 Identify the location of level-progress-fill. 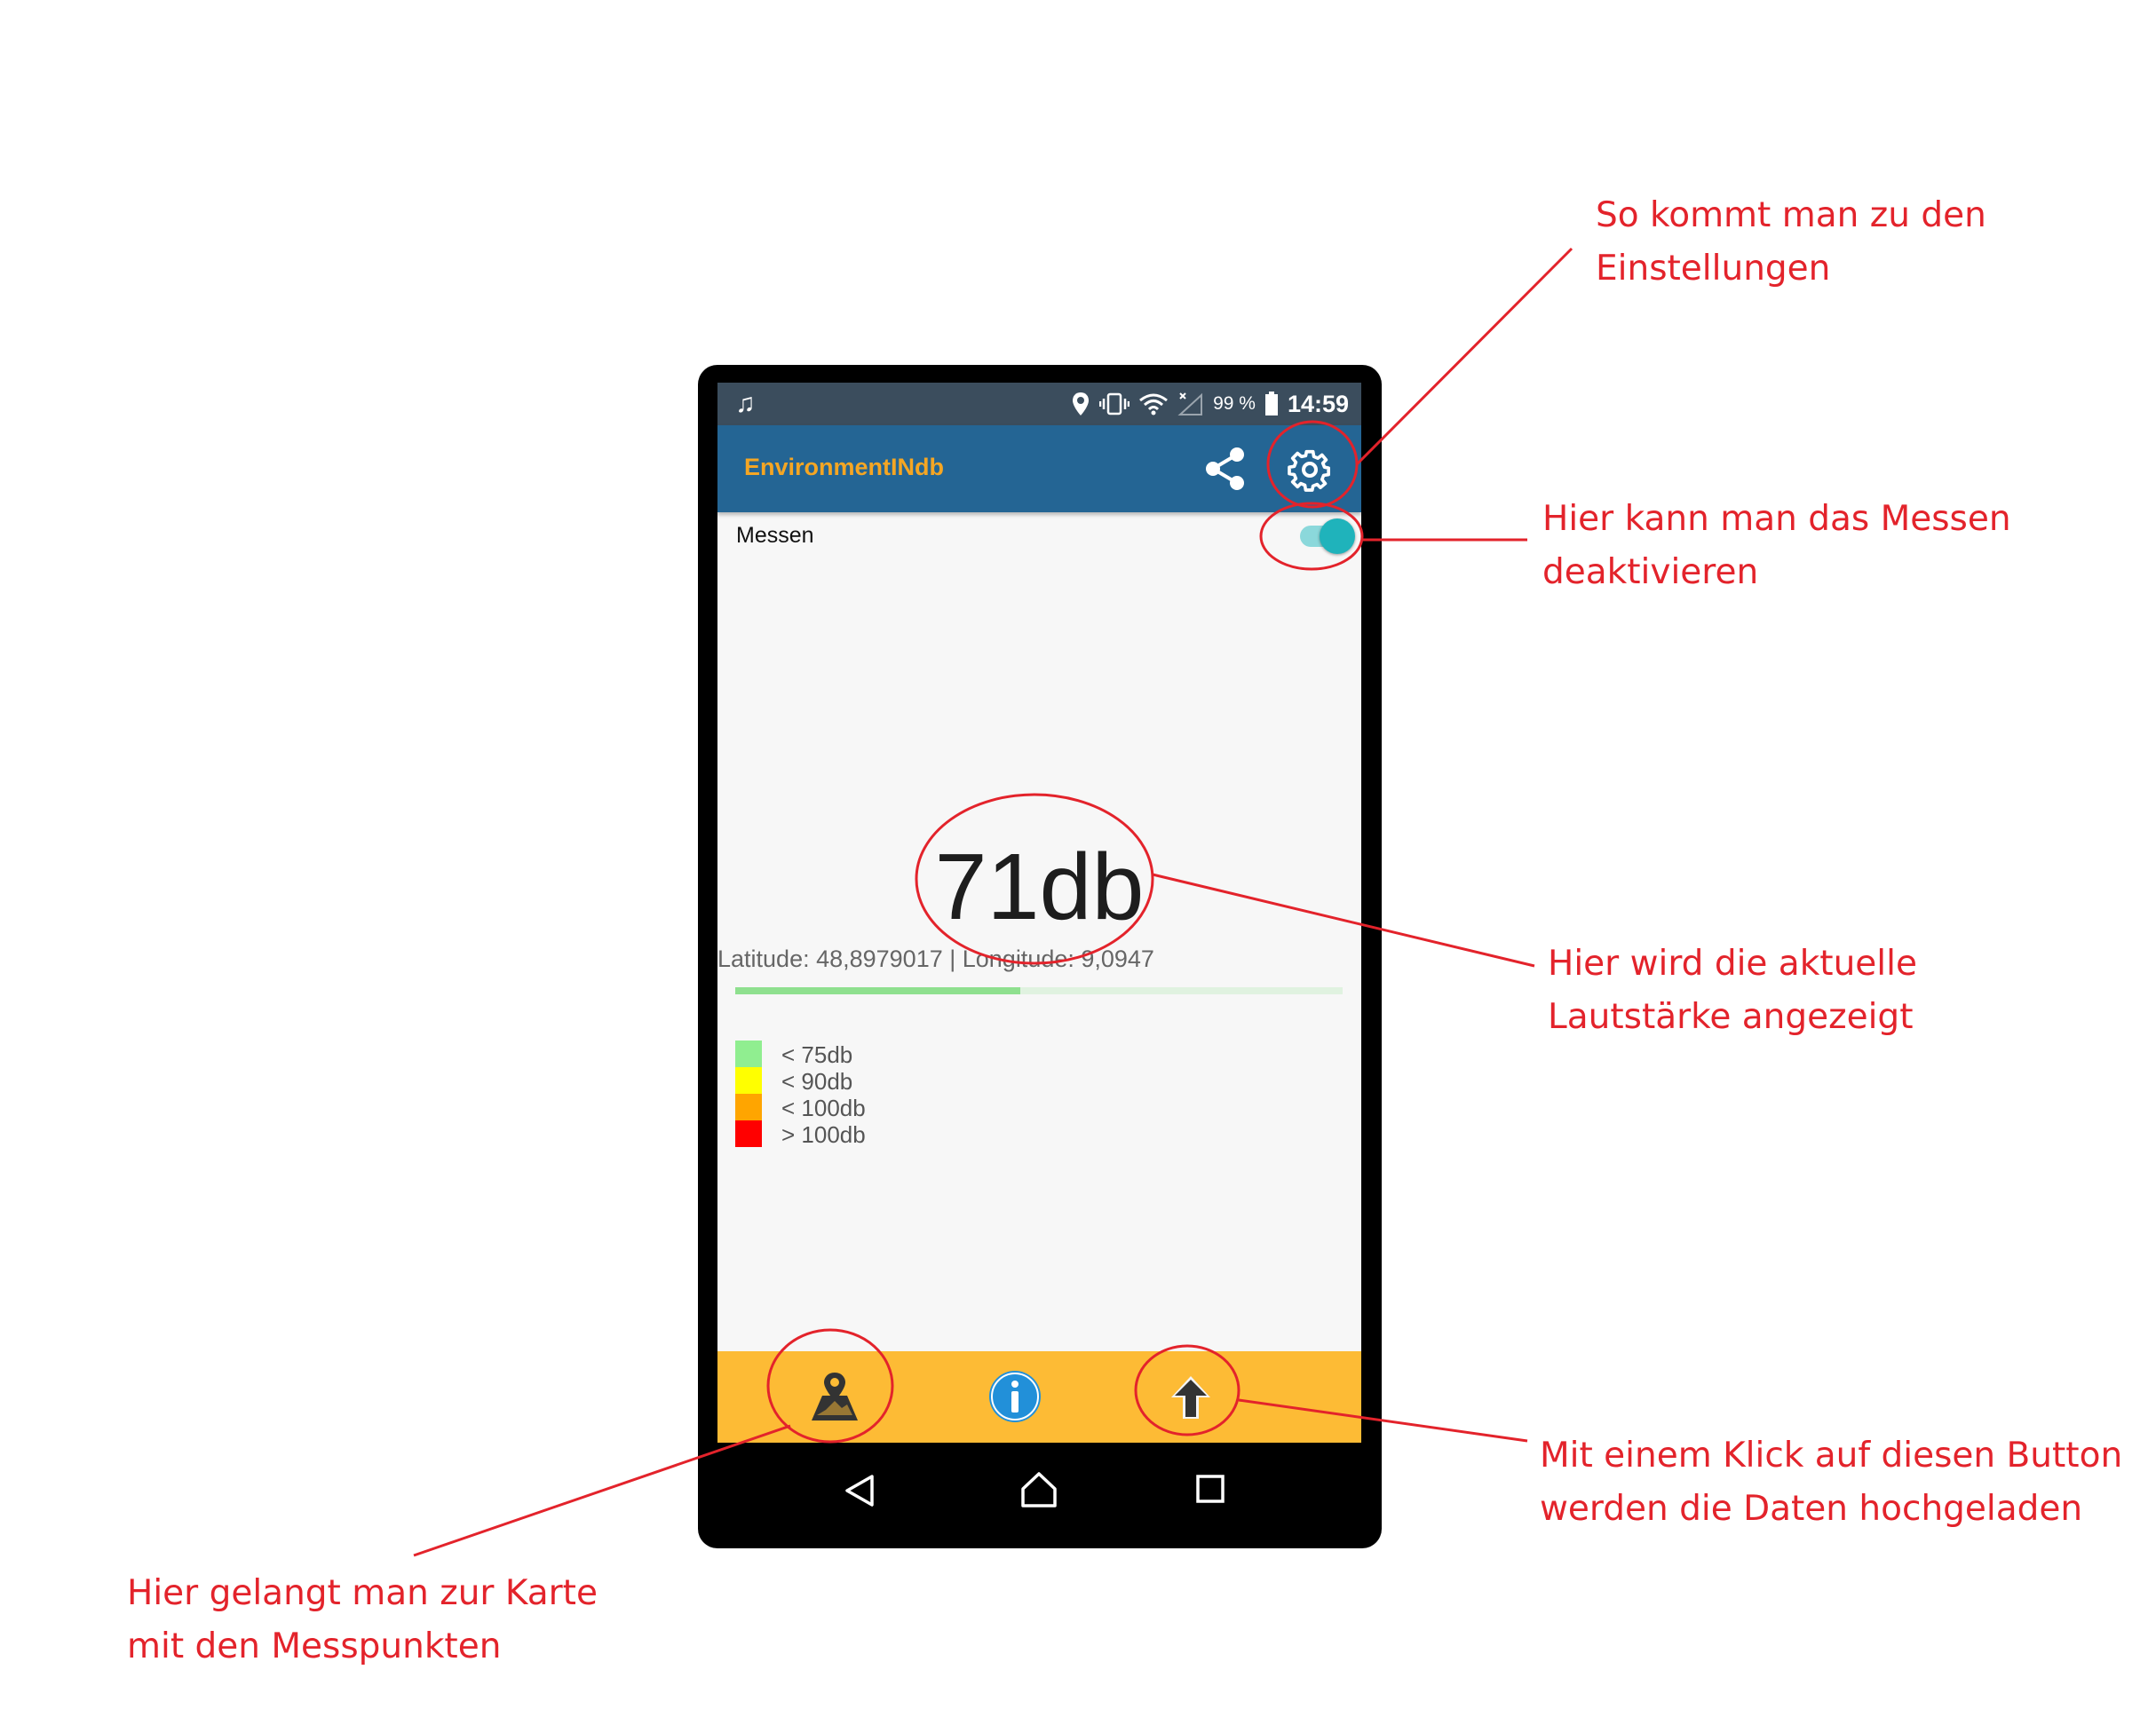
(878, 991).